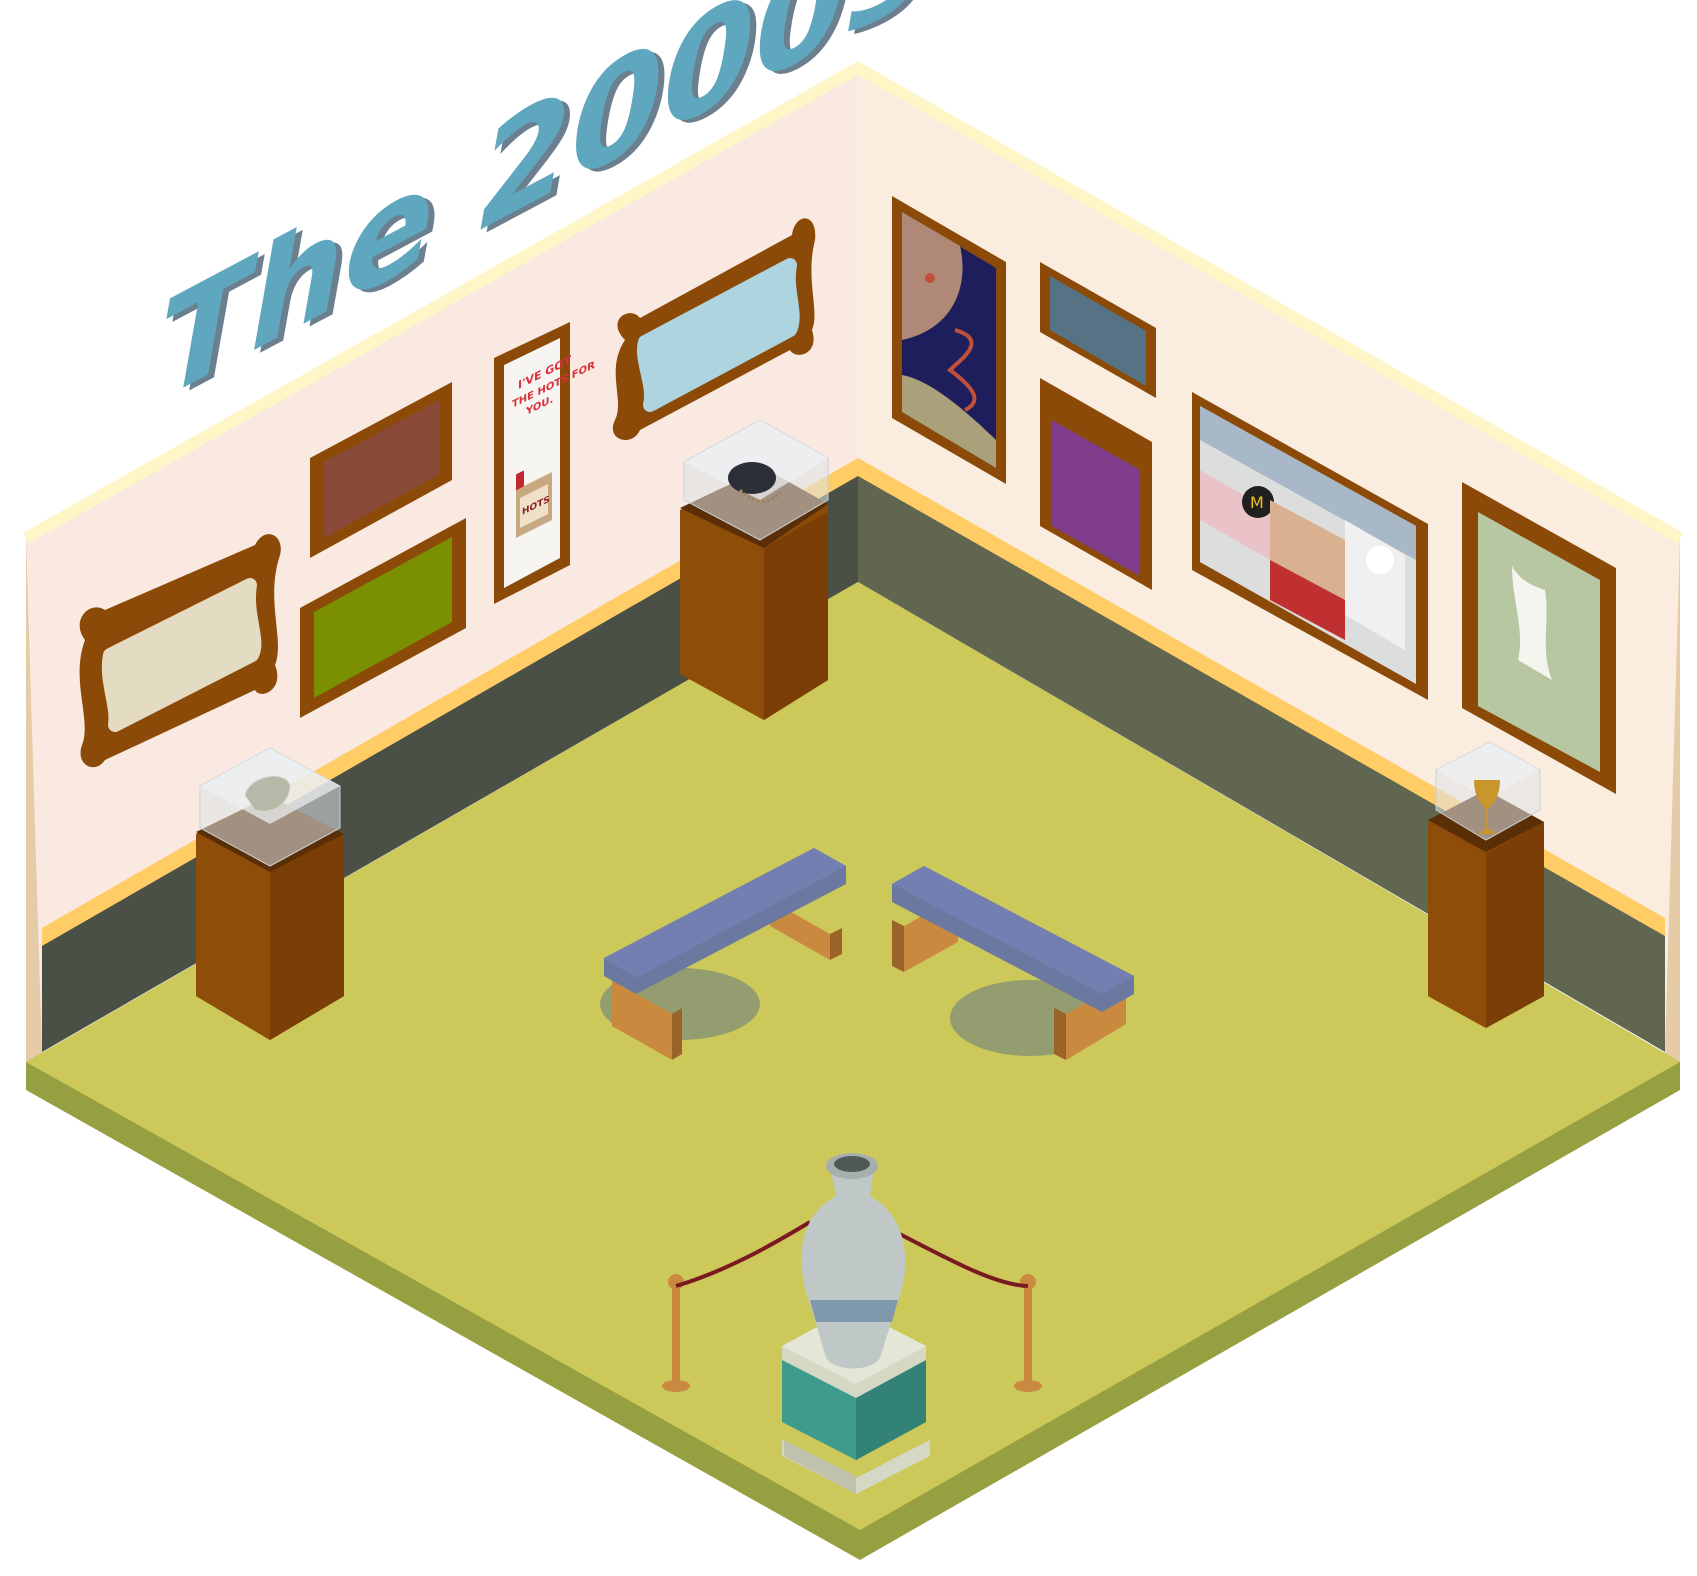 This screenshot has width=1697, height=1576. I want to click on pedestal-center, so click(754, 569).